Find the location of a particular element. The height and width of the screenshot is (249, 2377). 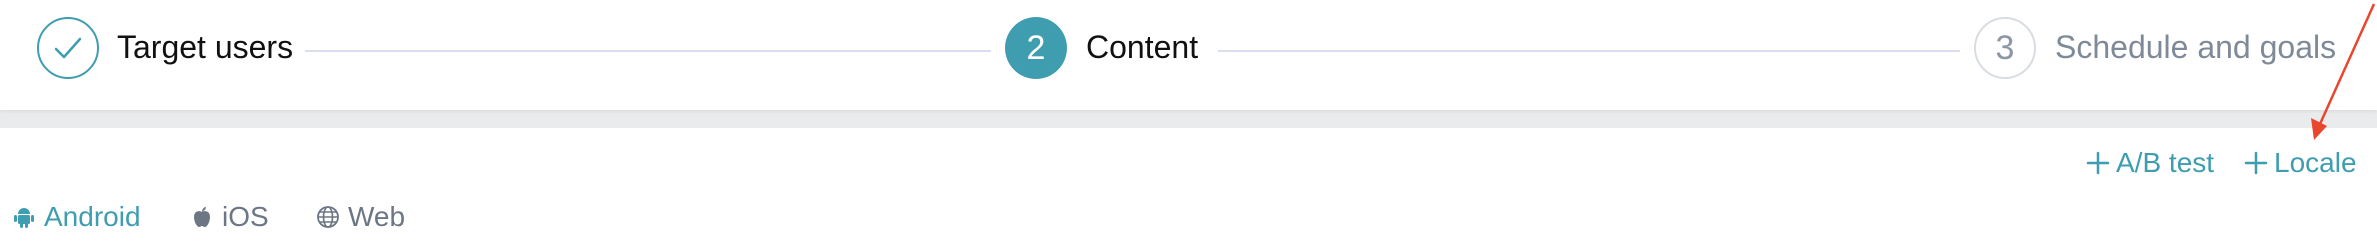

platform-tab-android: Android is located at coordinates (76, 217).